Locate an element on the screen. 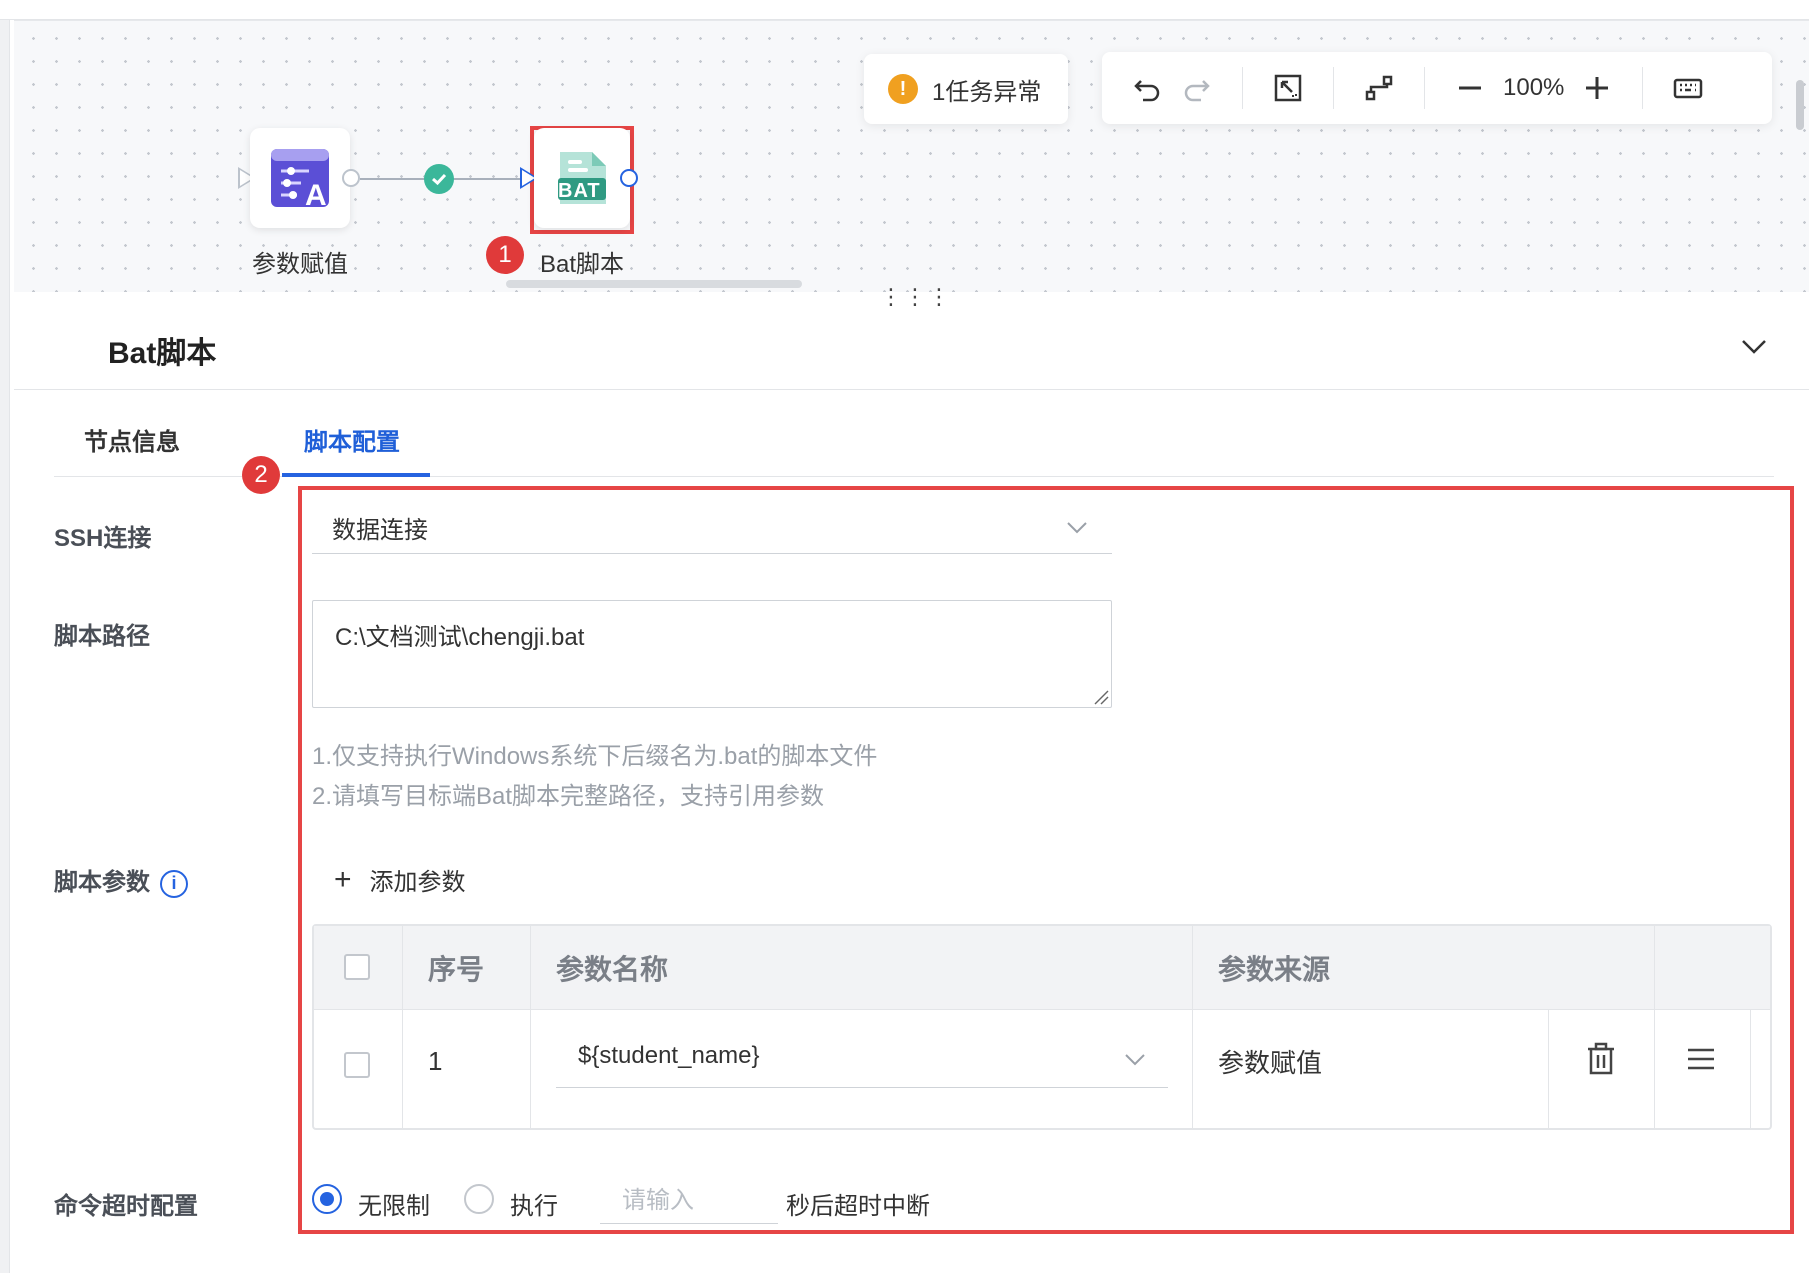 This screenshot has height=1273, width=1809. column-header-param-source: 参数来源 is located at coordinates (1274, 969).